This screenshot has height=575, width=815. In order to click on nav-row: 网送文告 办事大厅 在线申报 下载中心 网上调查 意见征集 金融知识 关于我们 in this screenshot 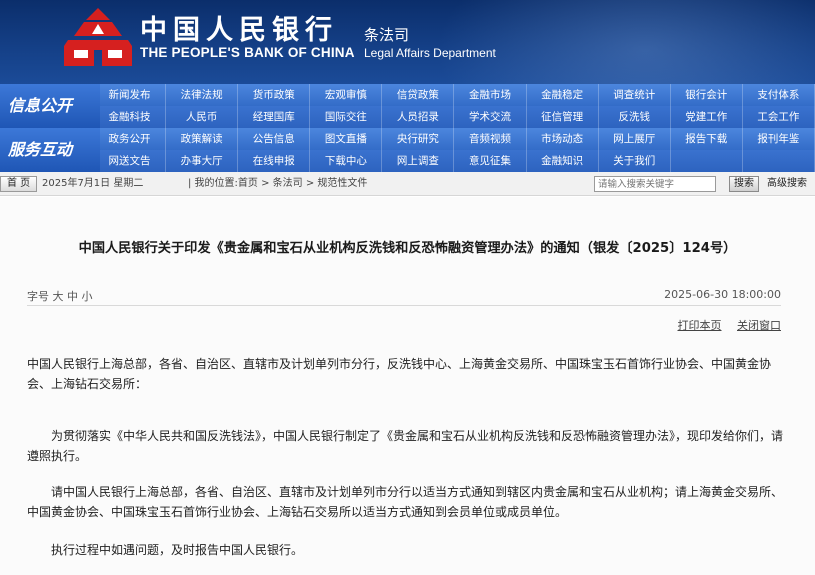, I will do `click(454, 161)`.